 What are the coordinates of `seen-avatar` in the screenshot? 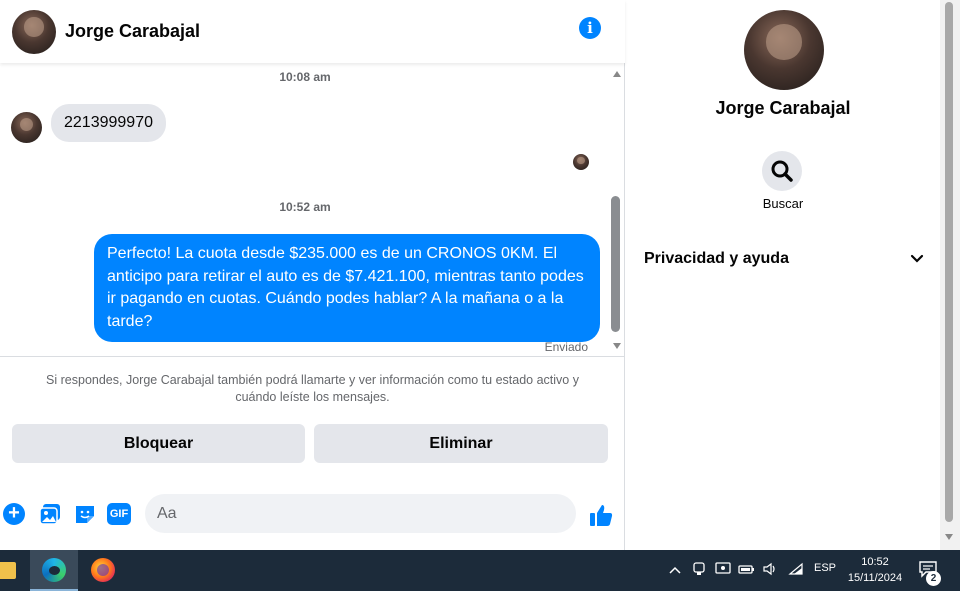 It's located at (581, 162).